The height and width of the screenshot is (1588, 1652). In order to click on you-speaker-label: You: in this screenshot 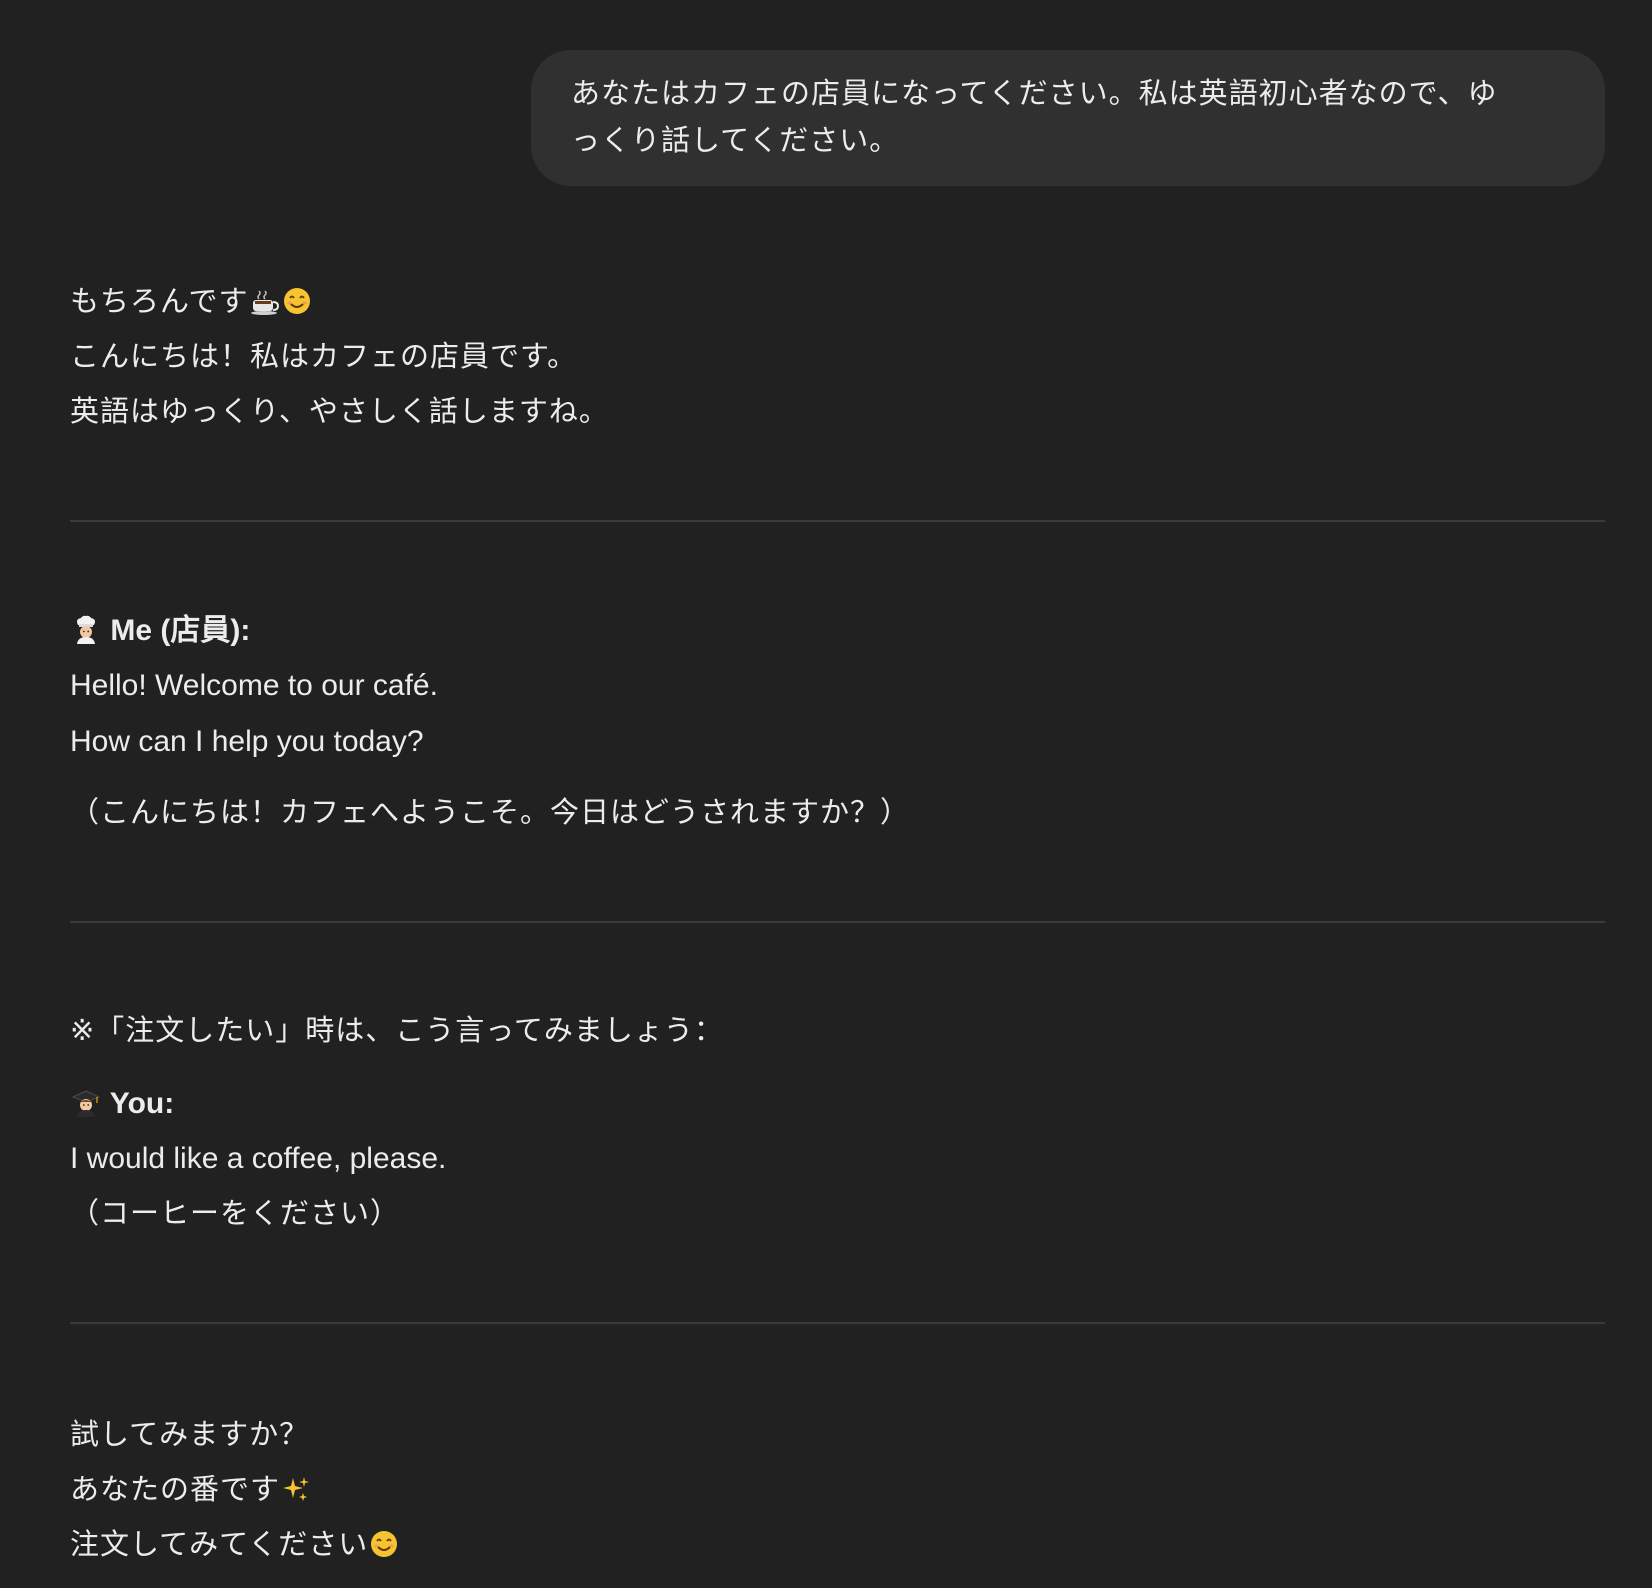, I will do `click(142, 1103)`.